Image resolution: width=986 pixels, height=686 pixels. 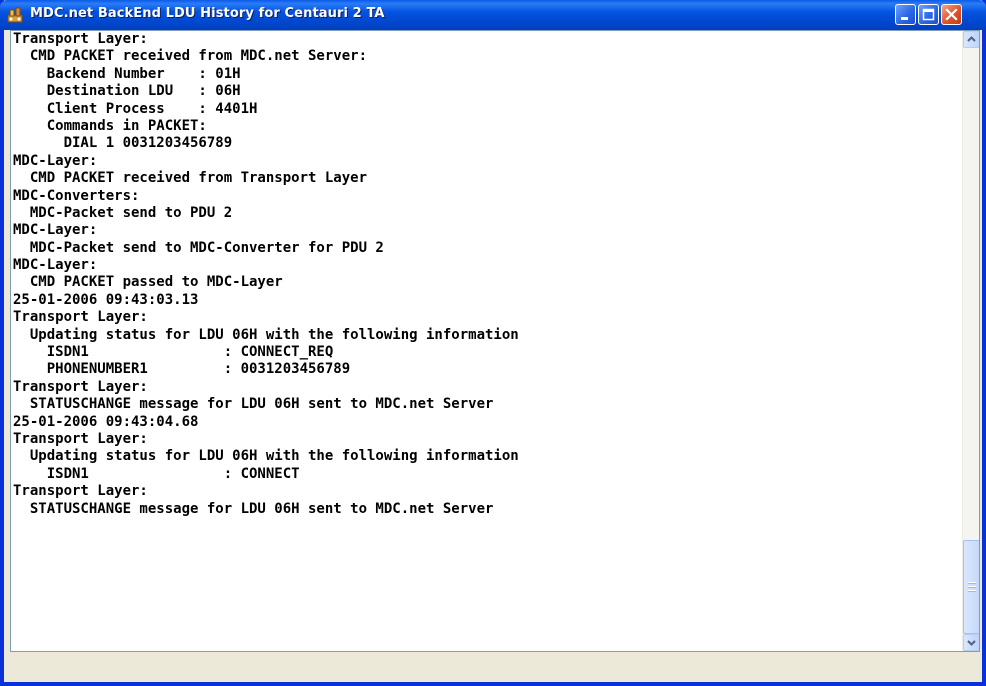 I want to click on minimize-button, so click(x=905, y=14).